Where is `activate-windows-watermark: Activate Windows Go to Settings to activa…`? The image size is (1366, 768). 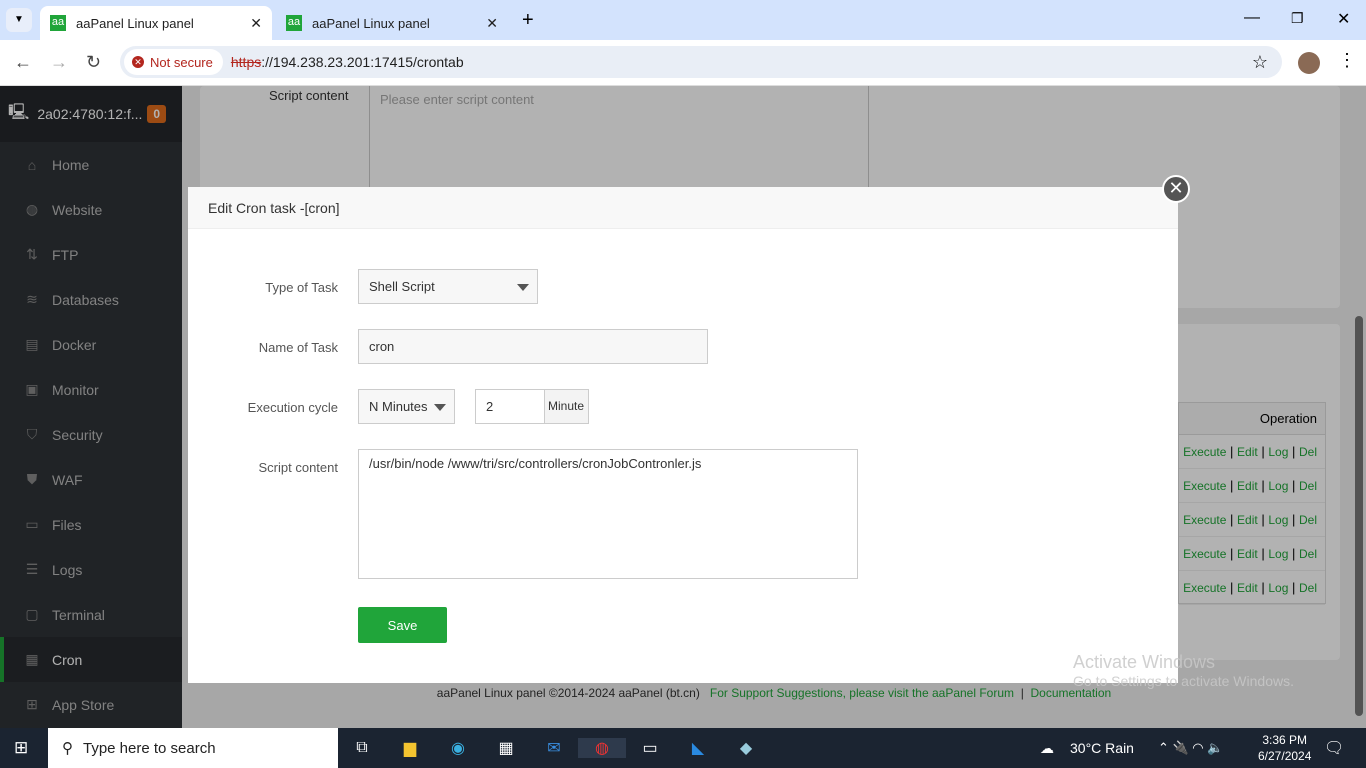 activate-windows-watermark: Activate Windows Go to Settings to activa… is located at coordinates (1183, 670).